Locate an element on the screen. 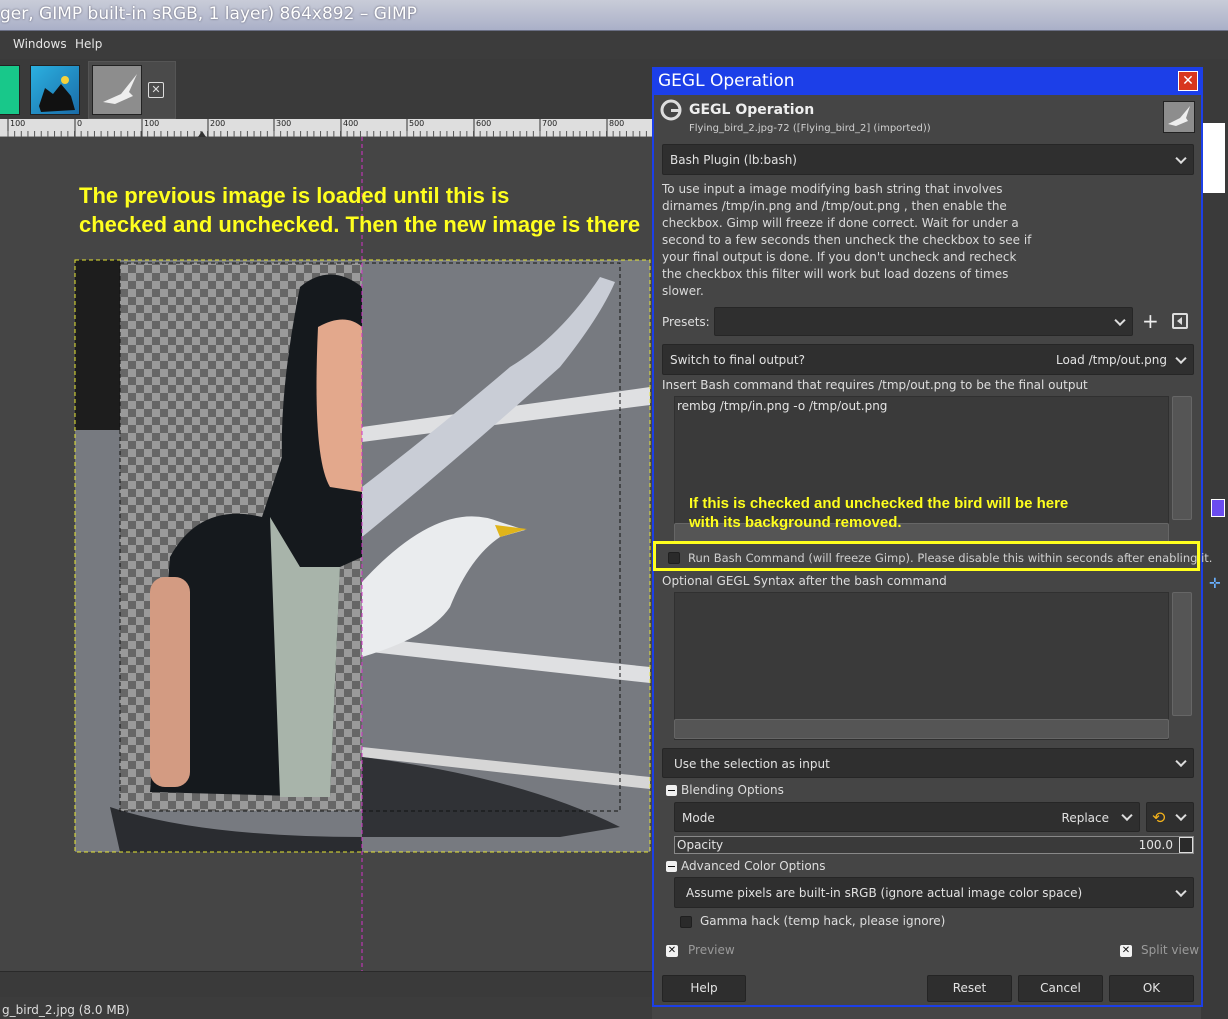 Image resolution: width=1228 pixels, height=1019 pixels. opacity-slider: Opacity 100.0 is located at coordinates (934, 845).